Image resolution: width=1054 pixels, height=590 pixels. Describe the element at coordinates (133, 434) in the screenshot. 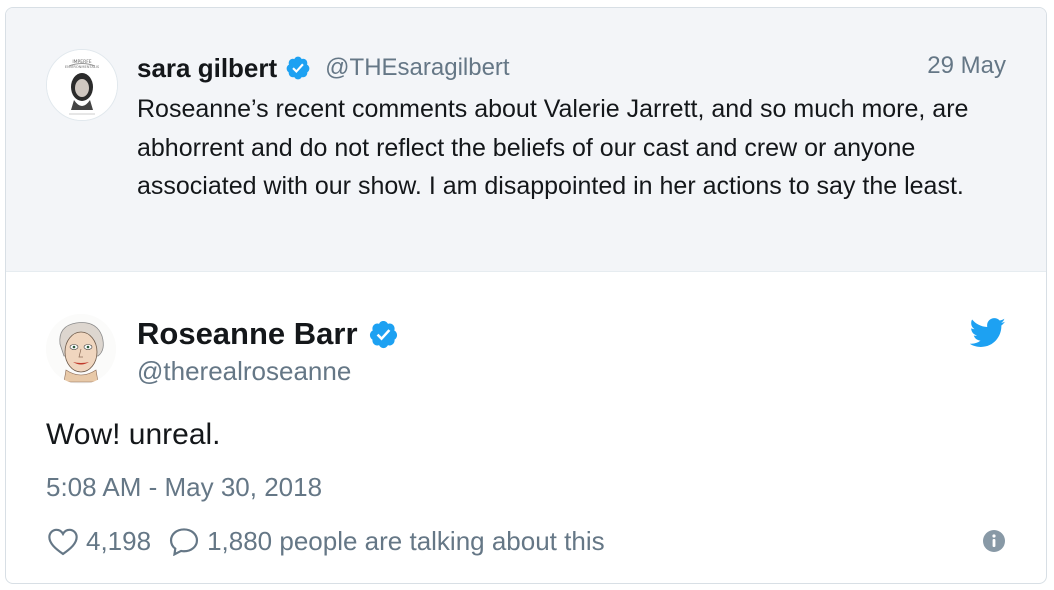

I see `tweet-text: Wow! unreal.` at that location.